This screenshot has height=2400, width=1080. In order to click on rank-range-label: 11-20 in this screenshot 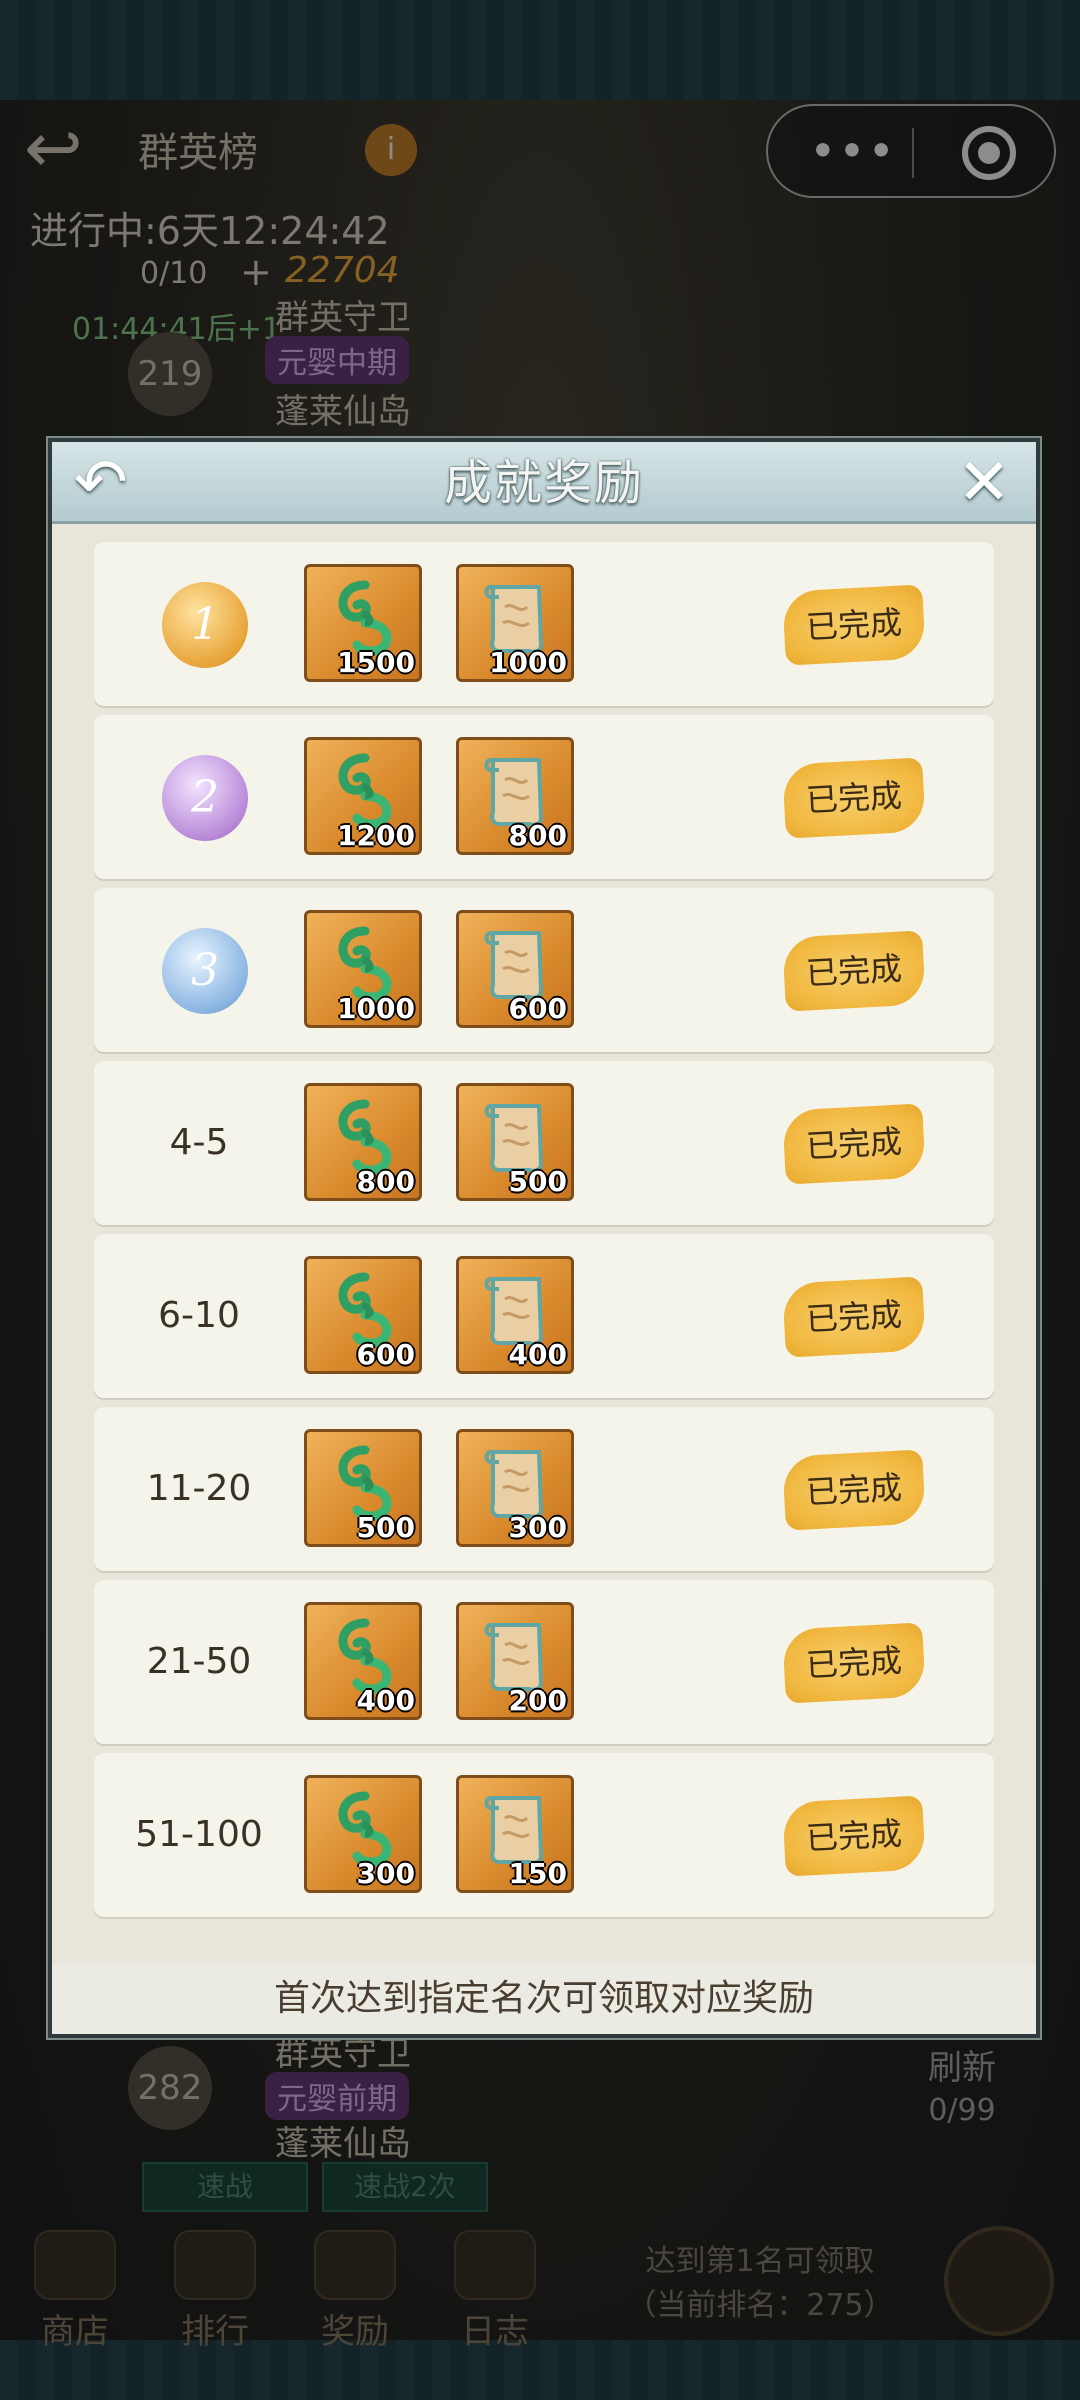, I will do `click(199, 1488)`.